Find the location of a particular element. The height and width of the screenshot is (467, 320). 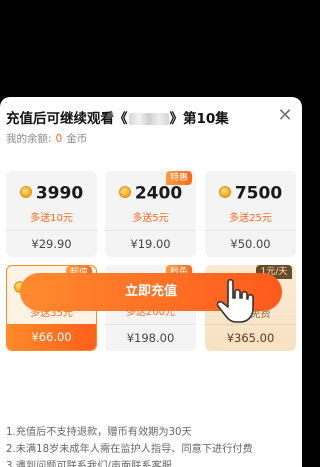

close-icon: ✕ is located at coordinates (285, 116).